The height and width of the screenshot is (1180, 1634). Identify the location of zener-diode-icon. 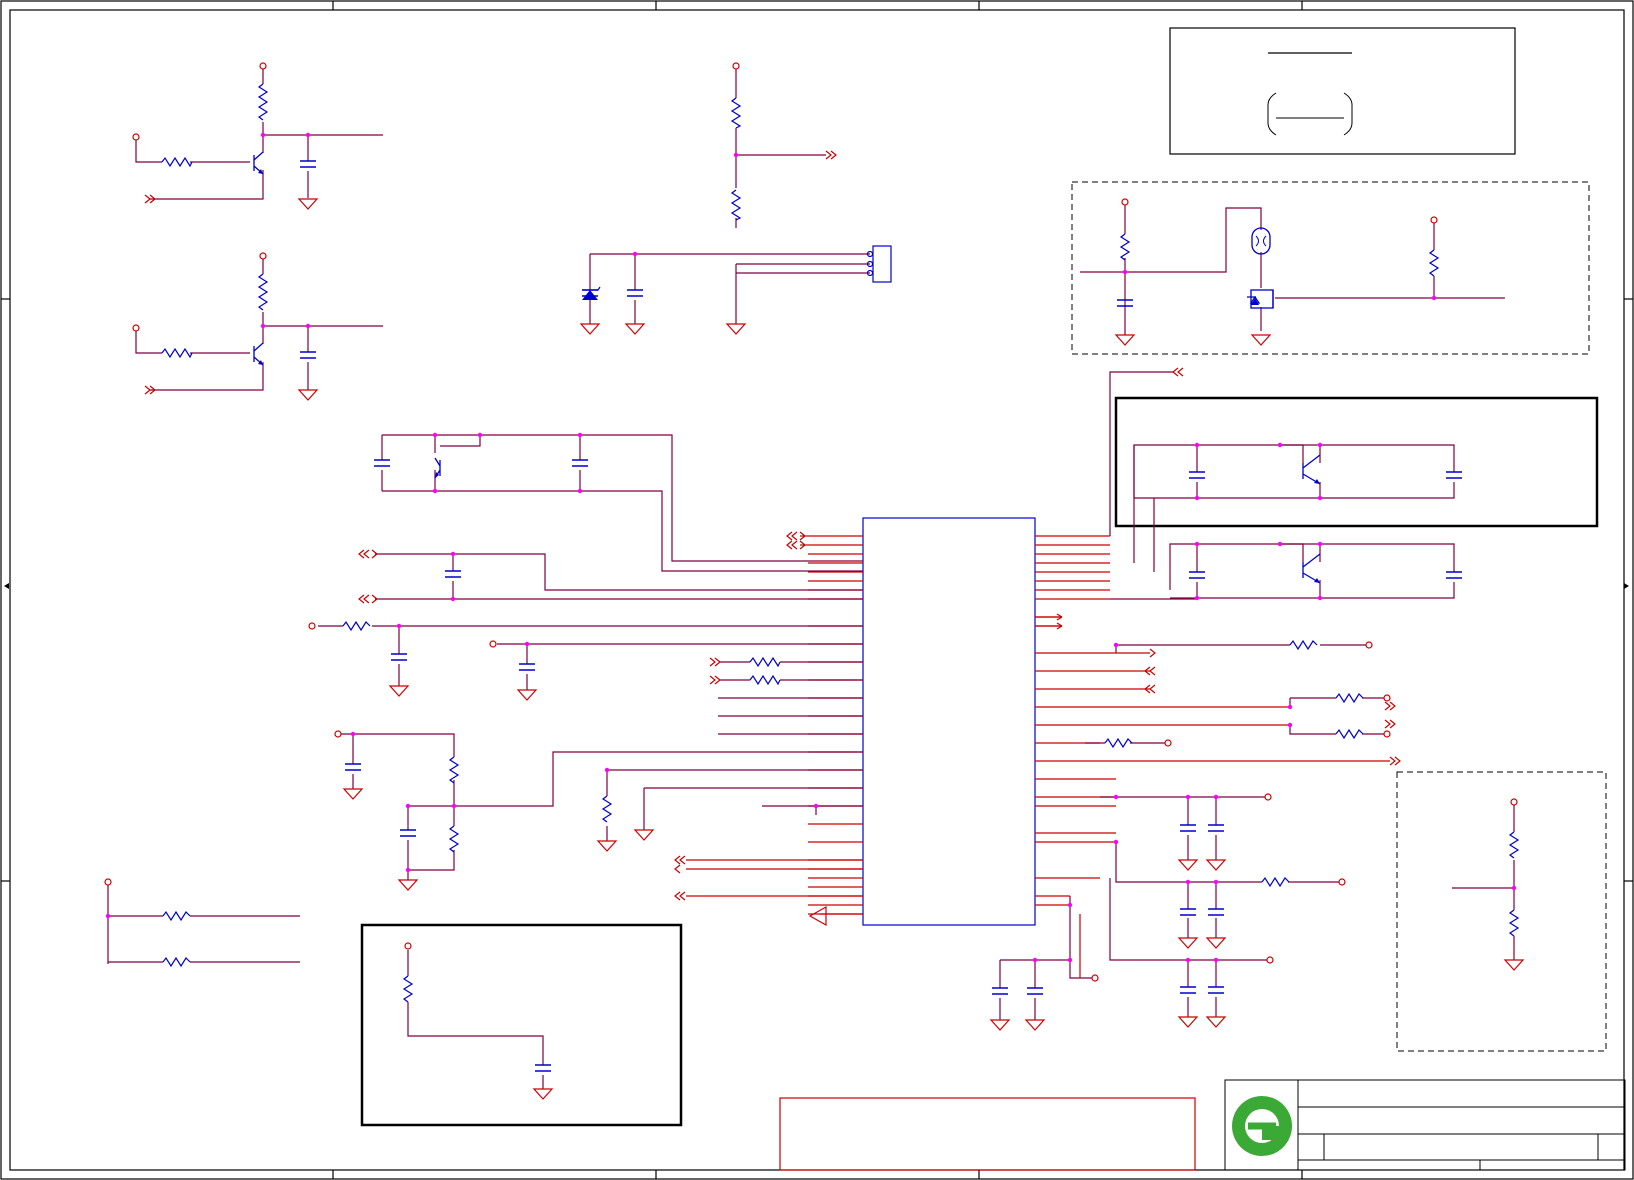
(591, 293).